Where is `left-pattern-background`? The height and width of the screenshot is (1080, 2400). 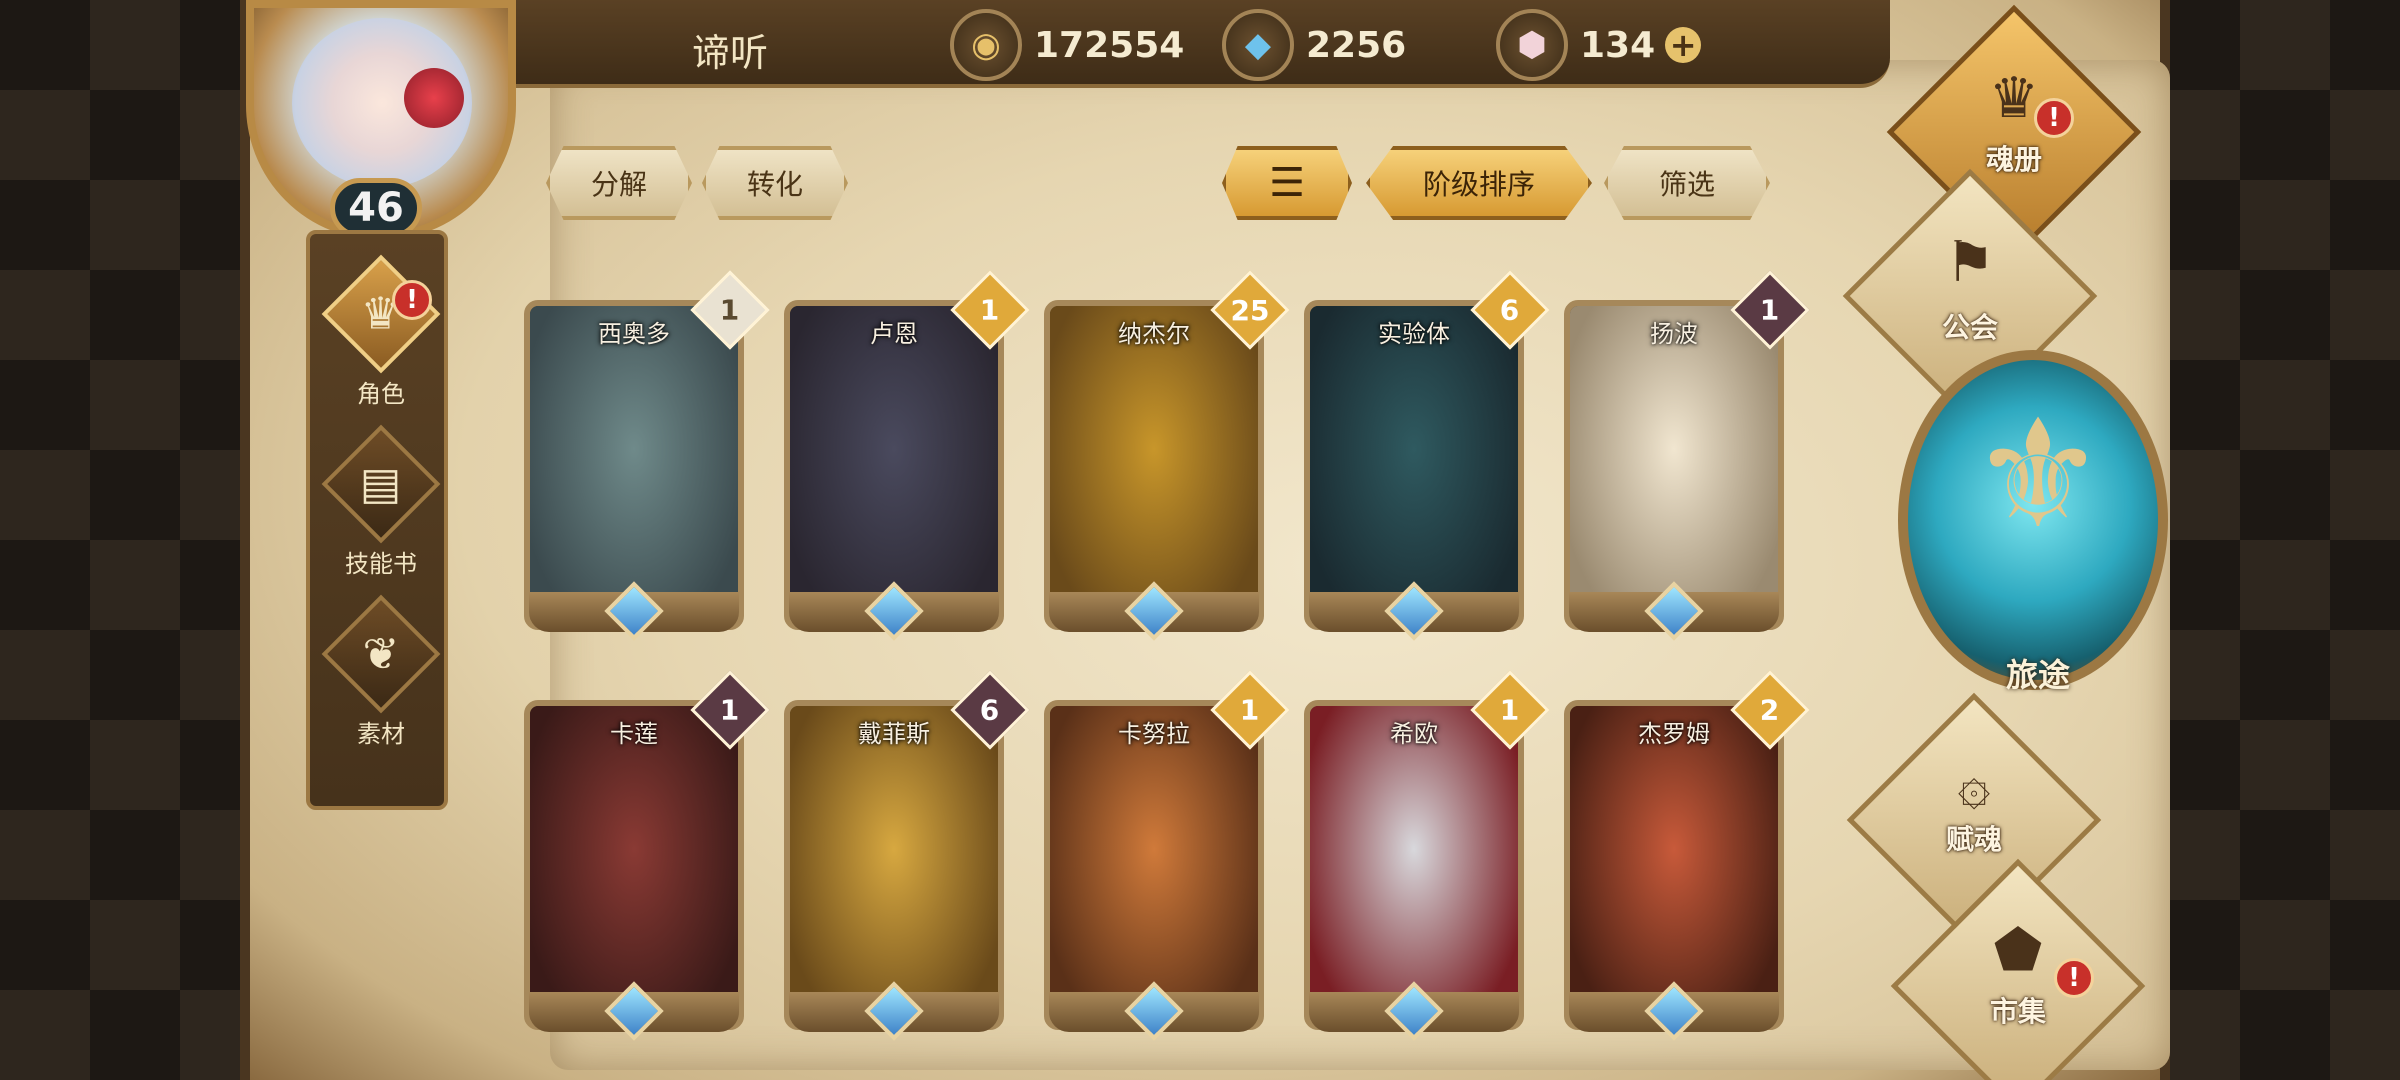 left-pattern-background is located at coordinates (125, 540).